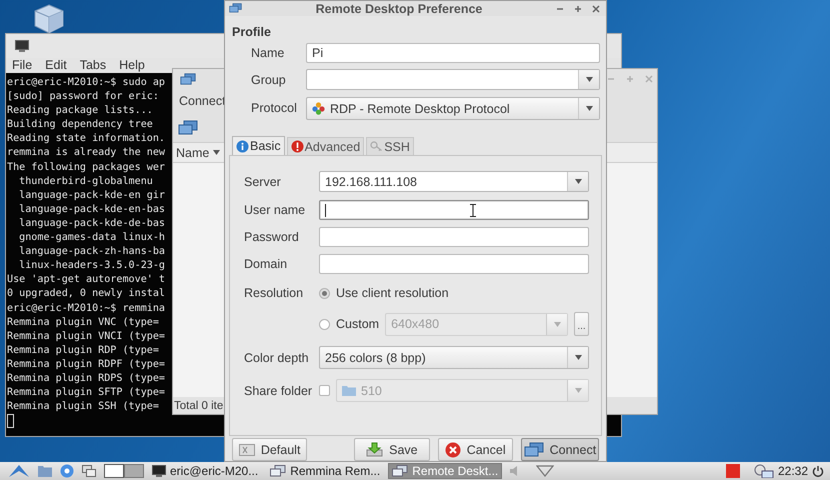  I want to click on text-cursor-icon, so click(473, 210).